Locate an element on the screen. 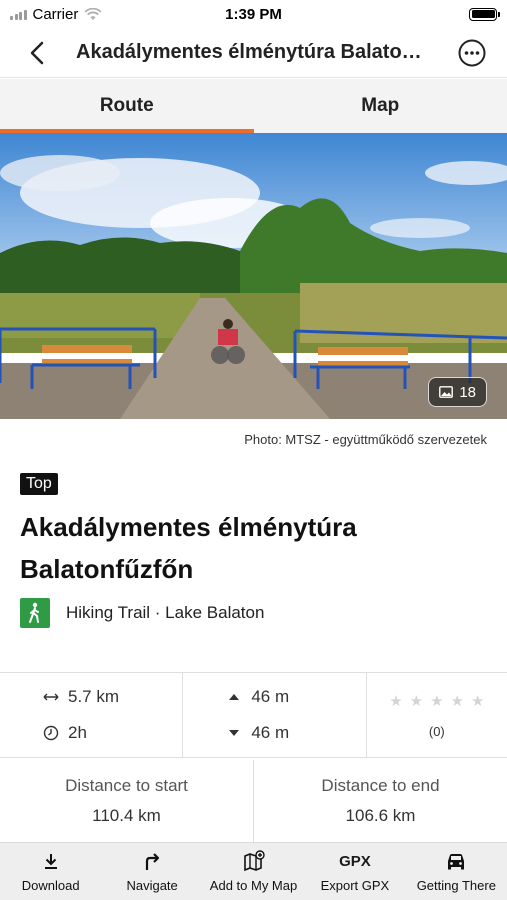  ascent-value: 46 m is located at coordinates (270, 696).